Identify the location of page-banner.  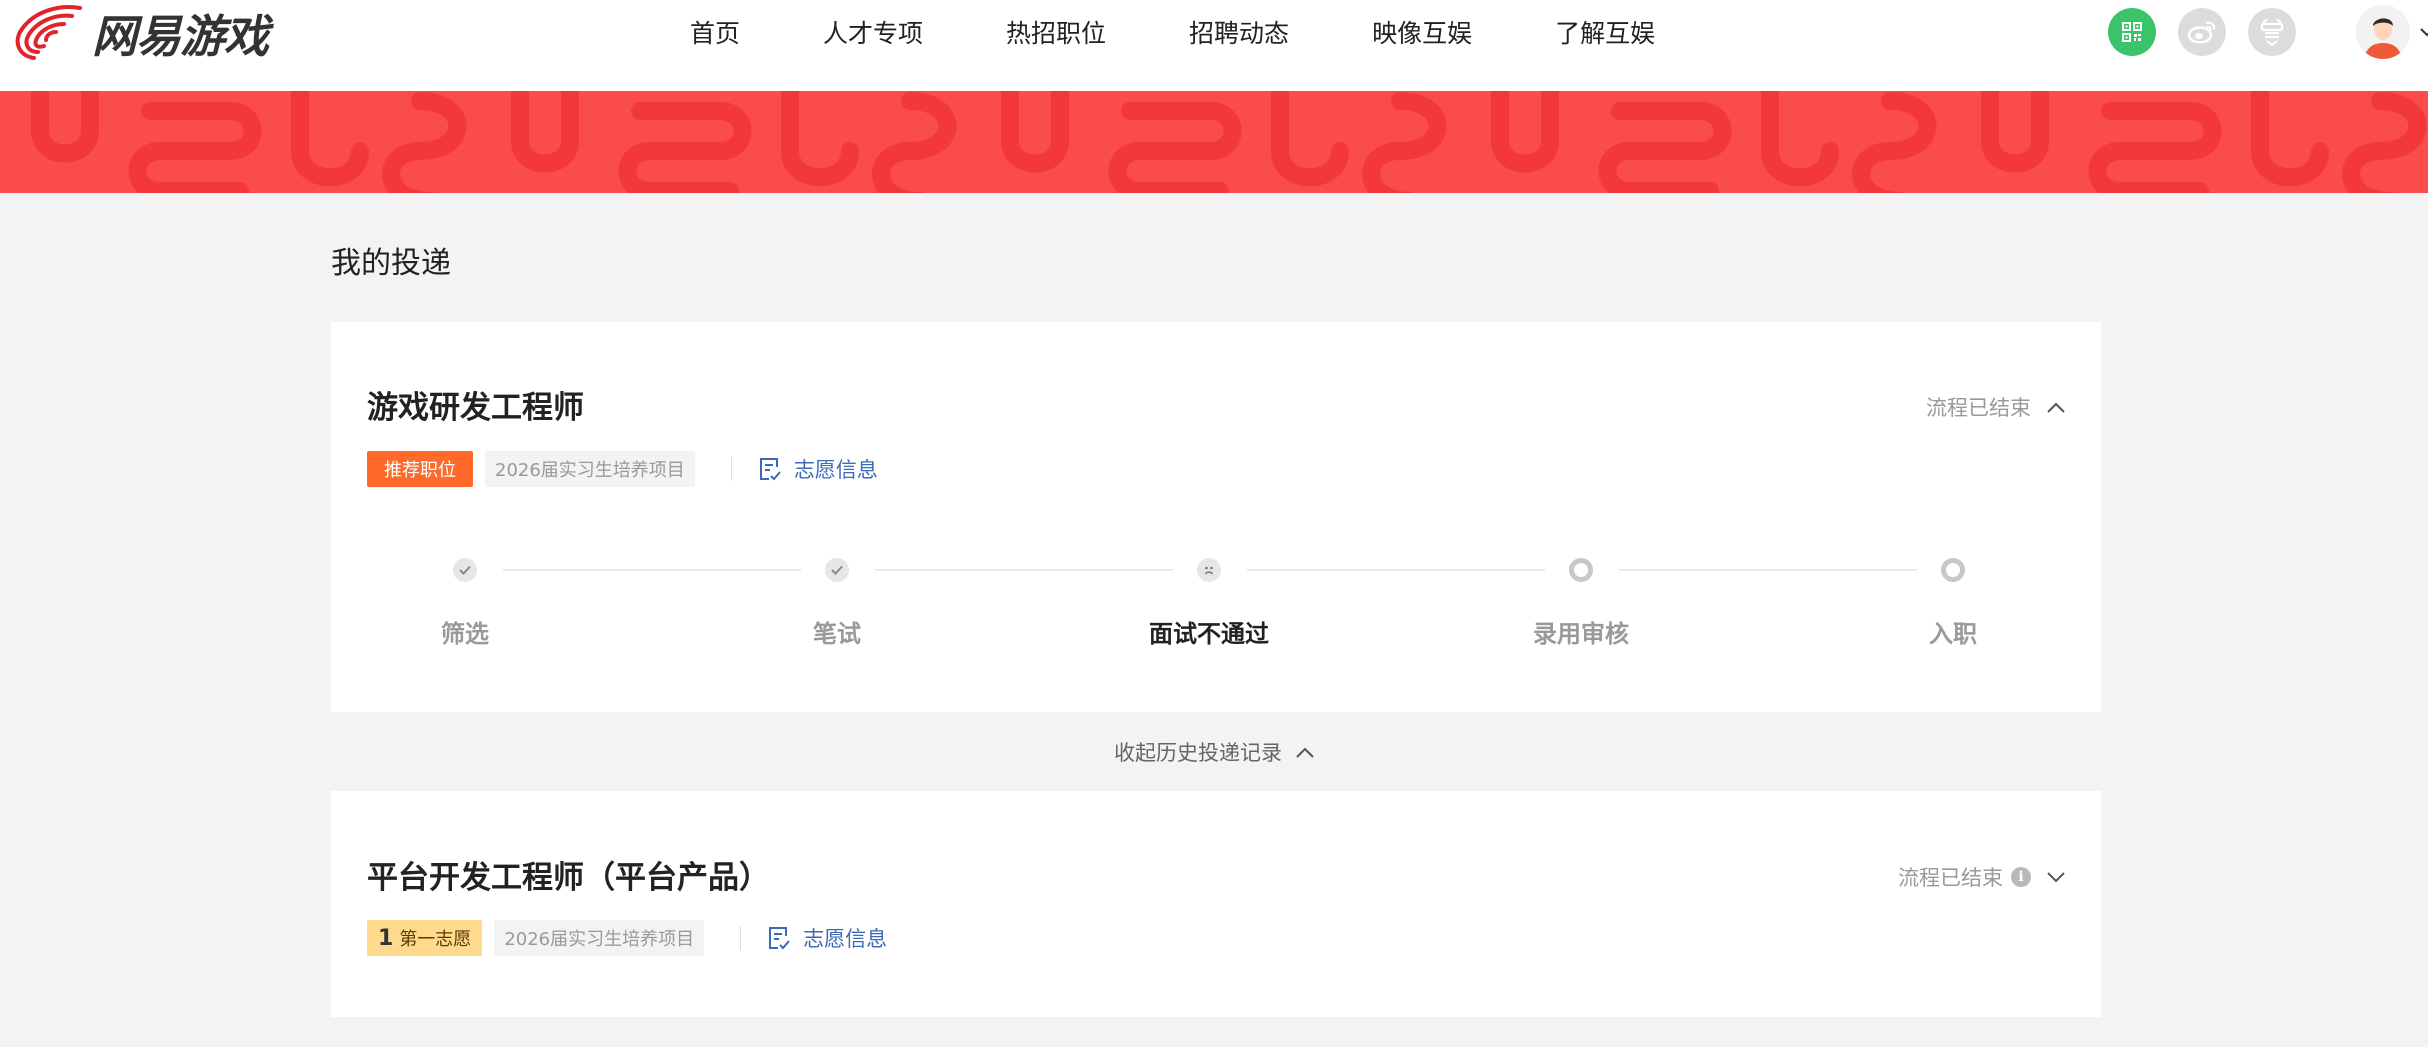
(1214, 142).